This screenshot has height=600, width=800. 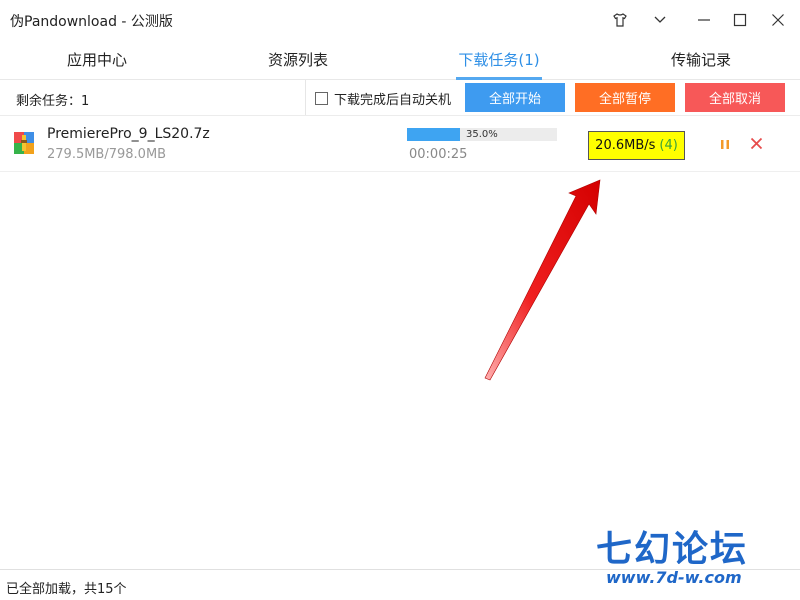 What do you see at coordinates (620, 20) in the screenshot?
I see `shirt-icon` at bounding box center [620, 20].